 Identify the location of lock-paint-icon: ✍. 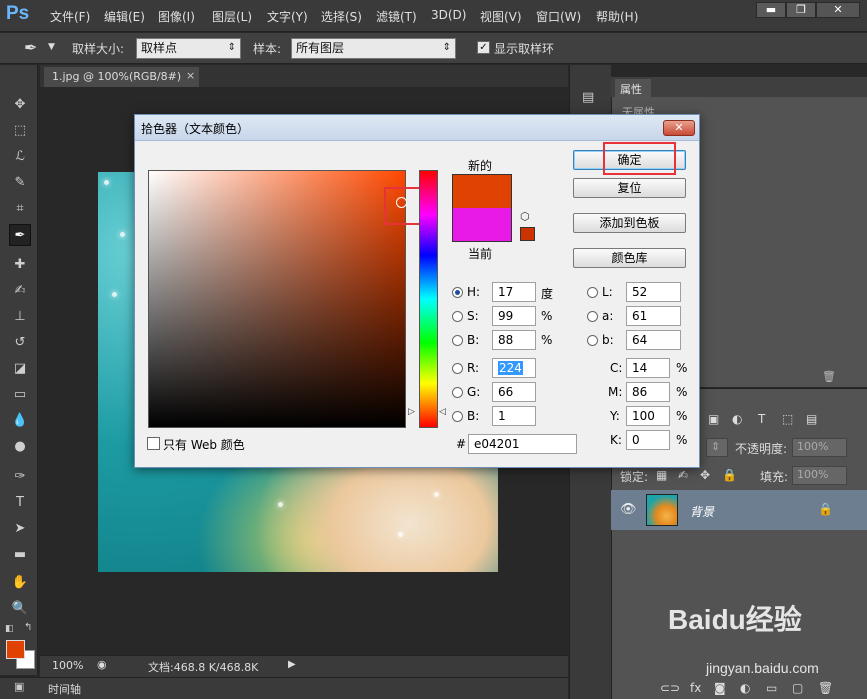
(683, 475).